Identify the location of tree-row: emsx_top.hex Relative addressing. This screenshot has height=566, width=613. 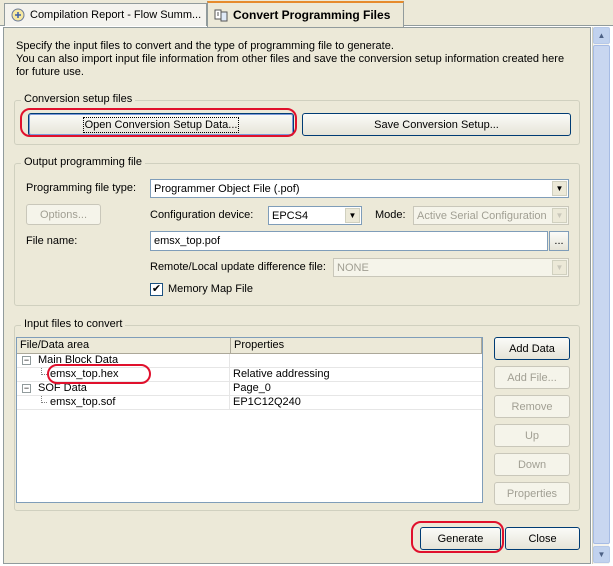
(249, 375).